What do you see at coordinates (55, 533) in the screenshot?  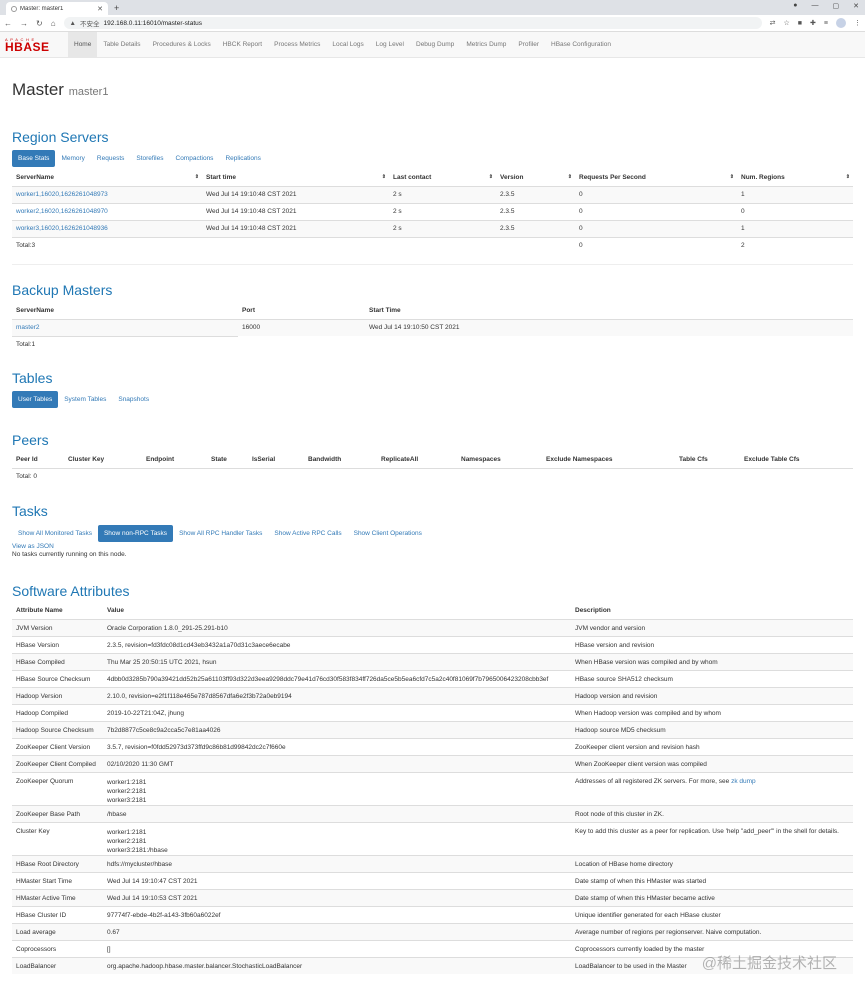 I see `tab-all-monitored-tasks: Show All Monitored Tasks` at bounding box center [55, 533].